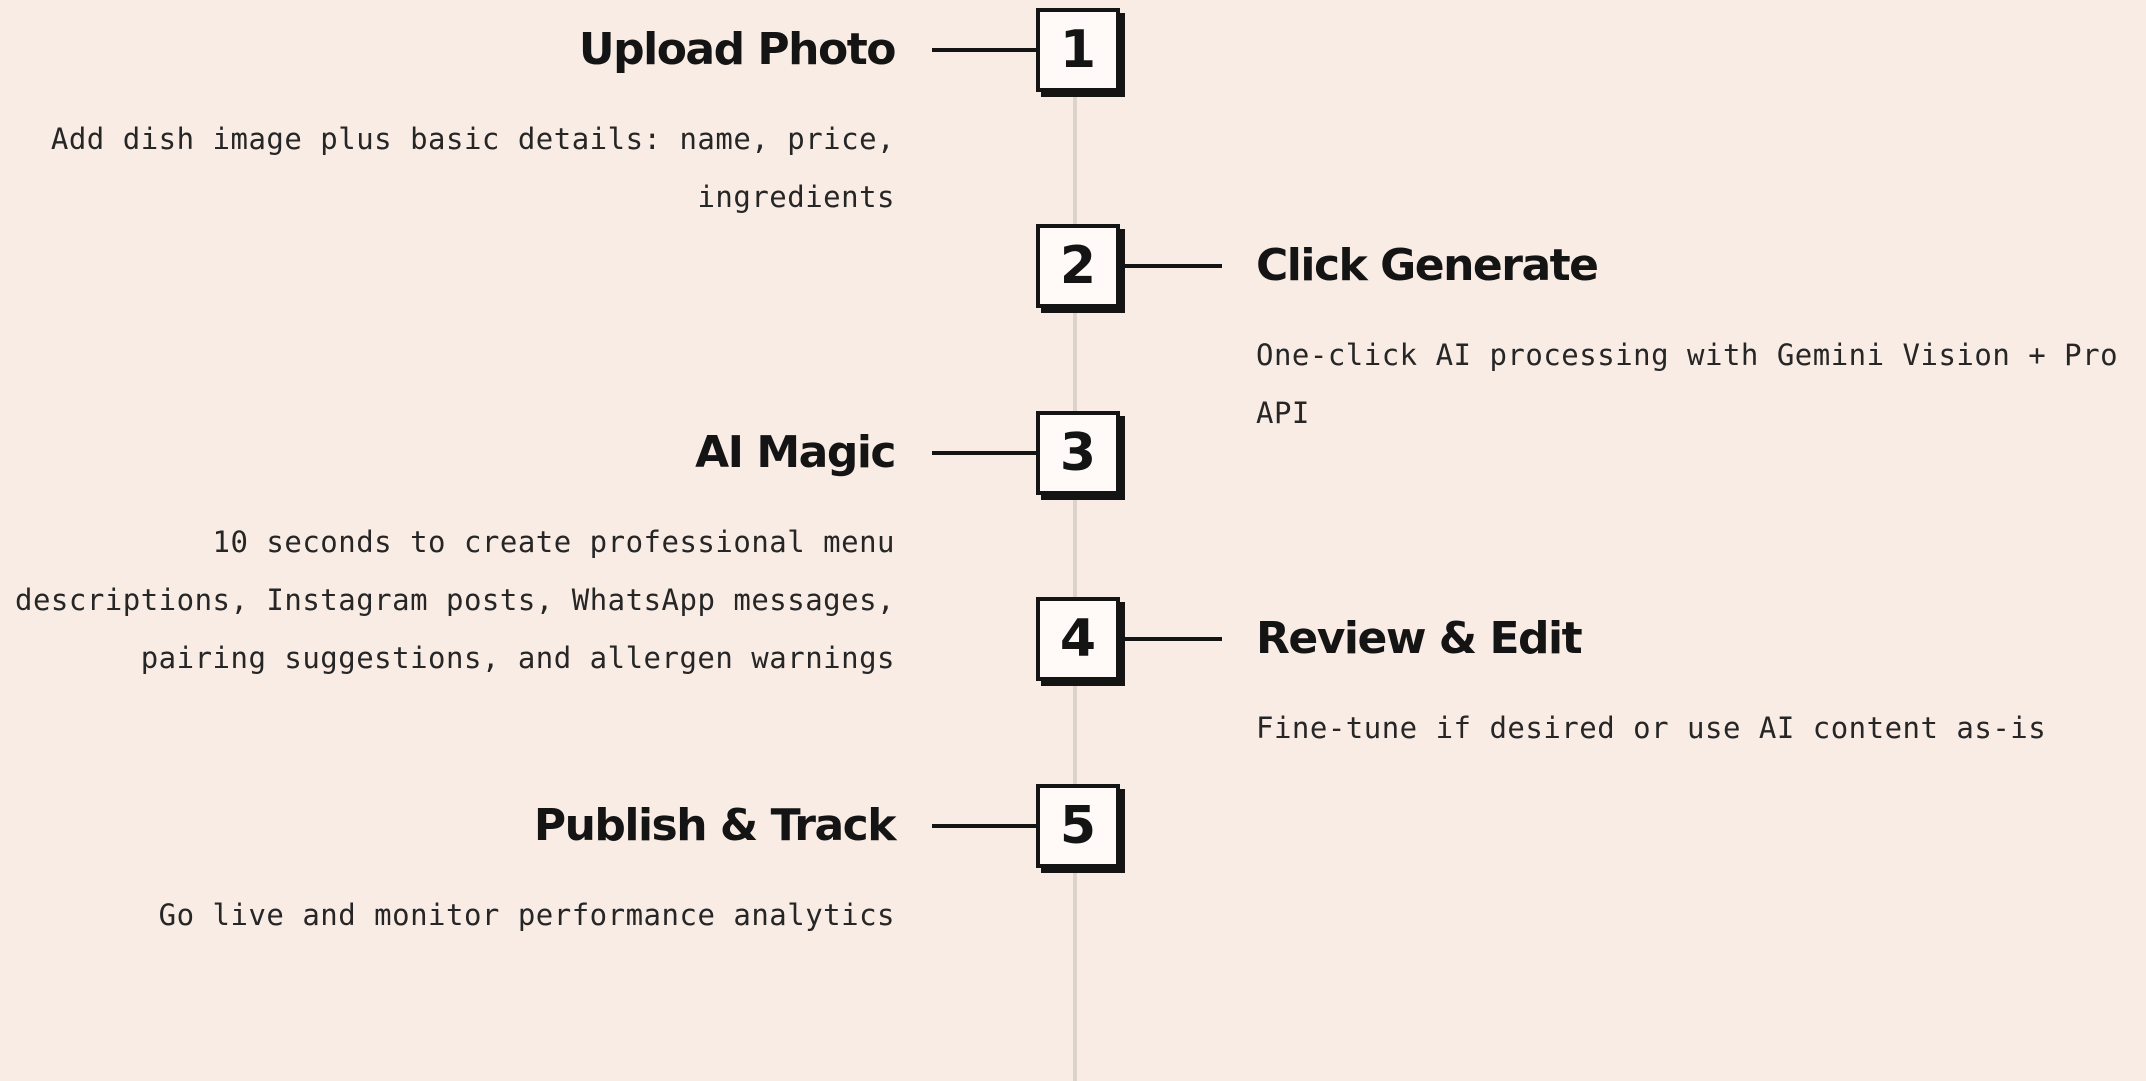  Describe the element at coordinates (1167, 639) in the screenshot. I see `step-4-connector` at that location.